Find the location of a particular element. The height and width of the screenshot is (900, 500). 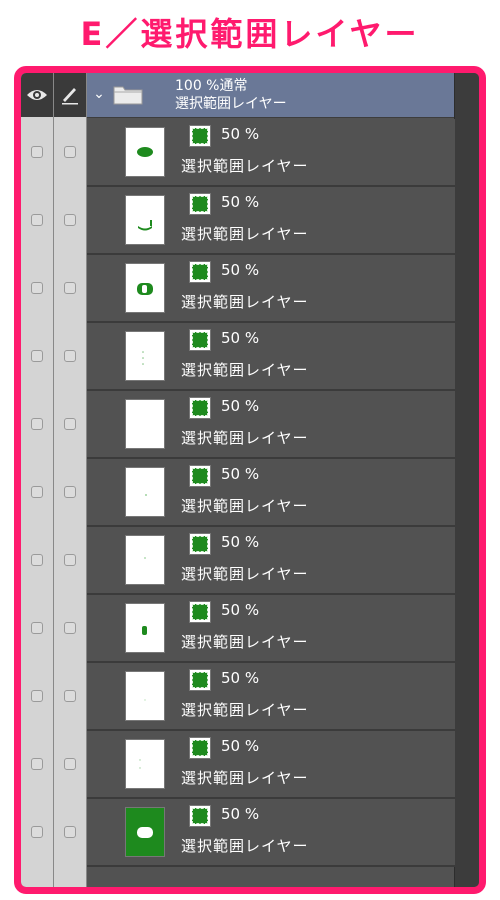

eye-icon is located at coordinates (37, 95).